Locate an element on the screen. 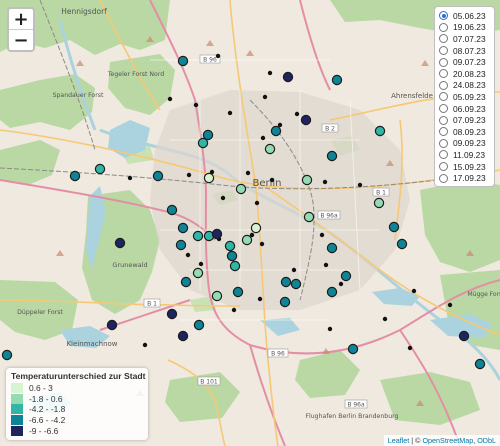 Image resolution: width=500 pixels, height=446 pixels. date-layer-option: 09.07.23 is located at coordinates (464, 62).